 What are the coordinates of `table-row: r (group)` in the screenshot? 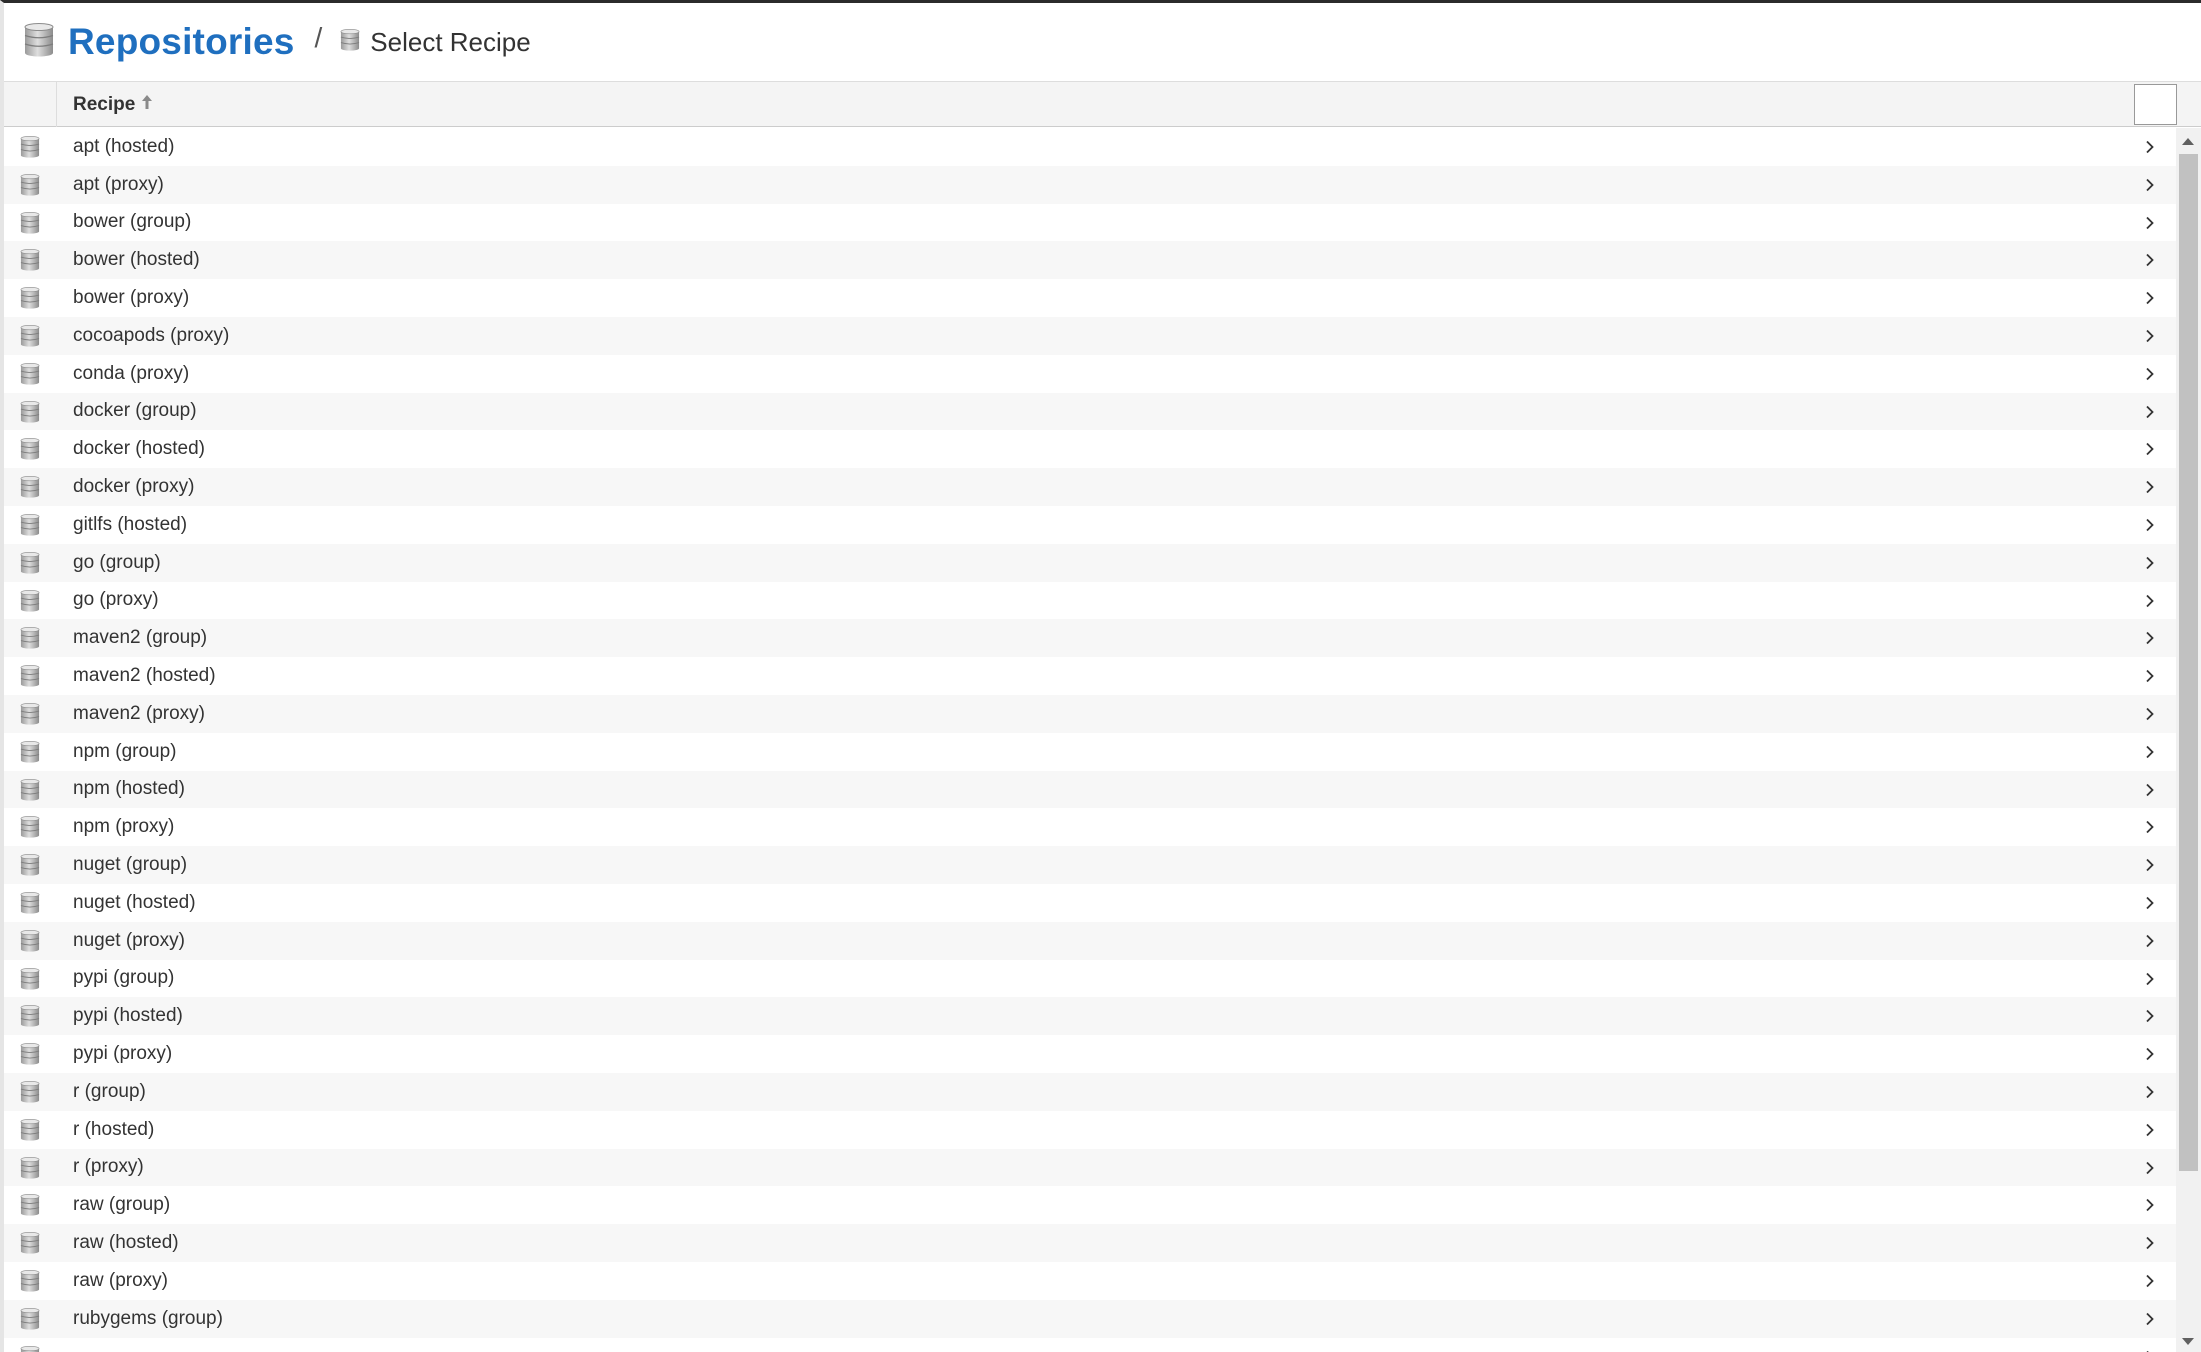 It's located at (1090, 1091).